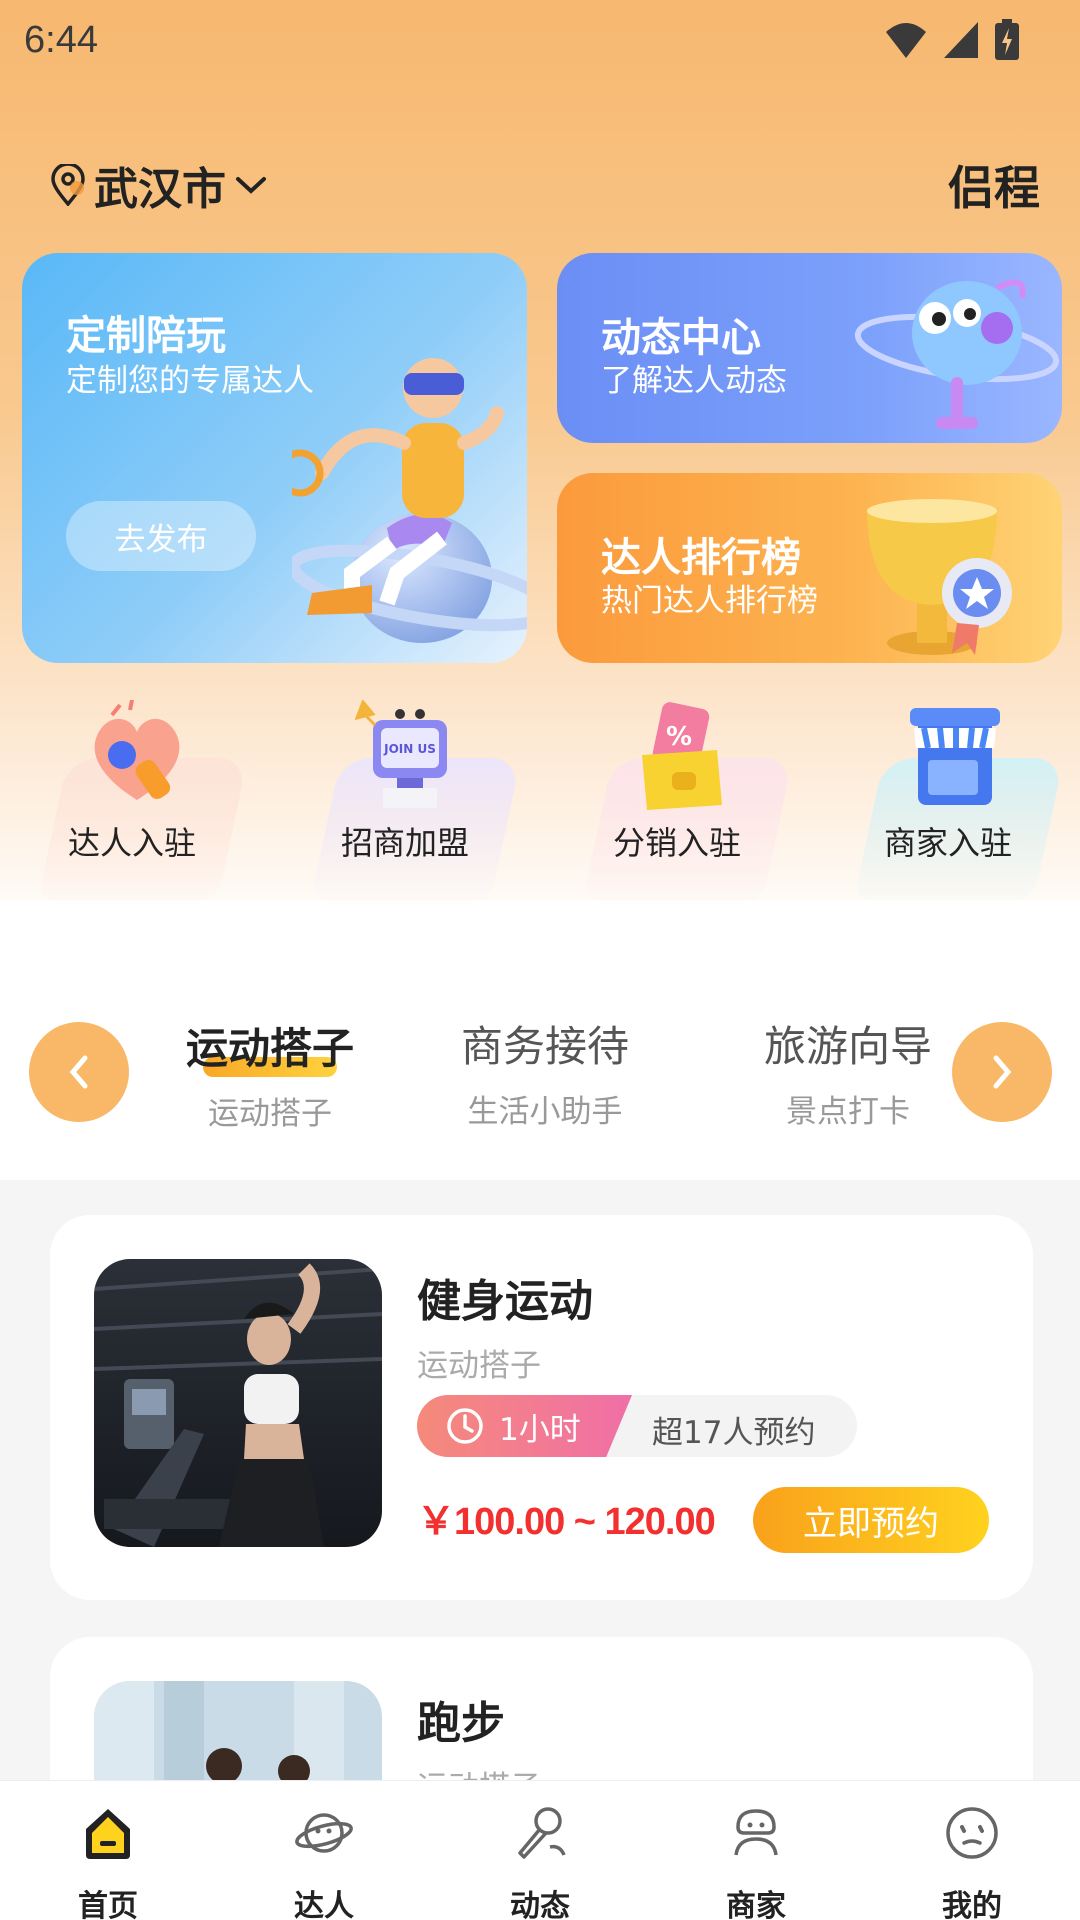  Describe the element at coordinates (61, 39) in the screenshot. I see `status-time: 6:44` at that location.